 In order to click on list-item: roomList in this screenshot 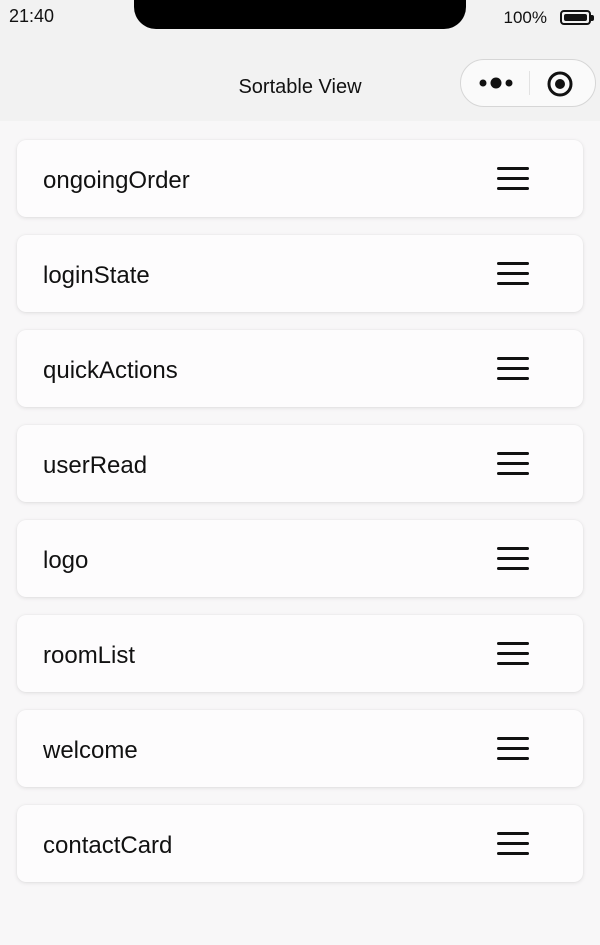, I will do `click(300, 653)`.